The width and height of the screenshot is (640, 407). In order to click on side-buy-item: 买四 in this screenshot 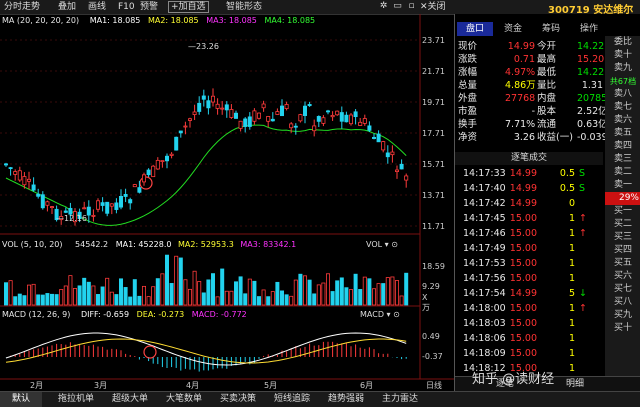, I will do `click(622, 250)`.